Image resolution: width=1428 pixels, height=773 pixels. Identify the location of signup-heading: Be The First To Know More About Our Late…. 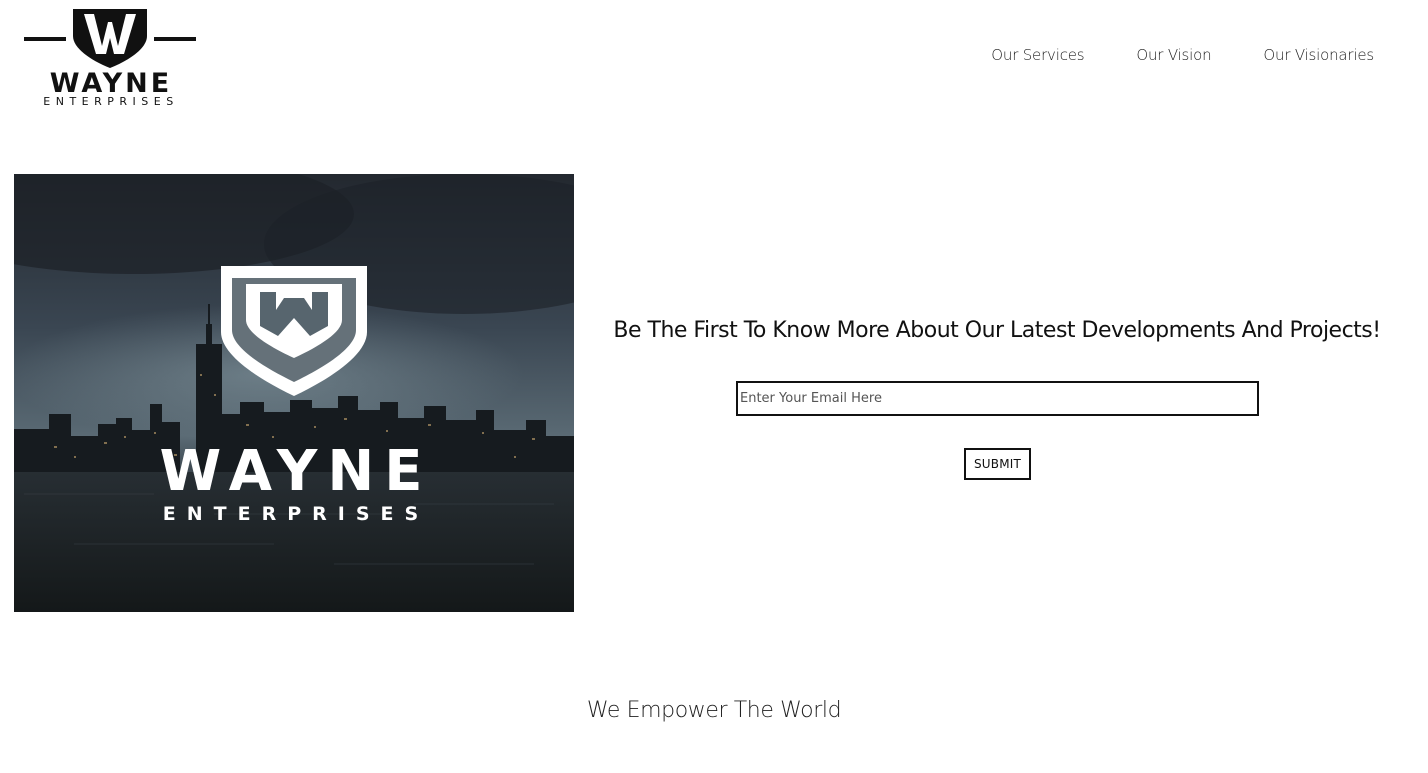
(997, 330).